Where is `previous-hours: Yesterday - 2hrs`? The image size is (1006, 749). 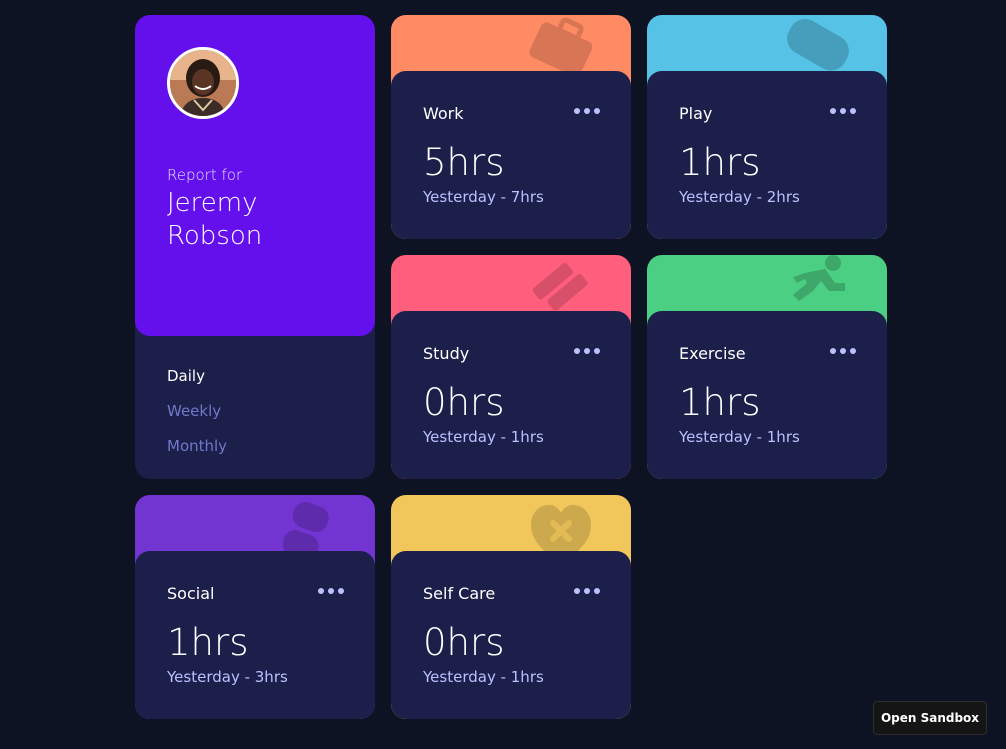
previous-hours: Yesterday - 2hrs is located at coordinates (739, 197).